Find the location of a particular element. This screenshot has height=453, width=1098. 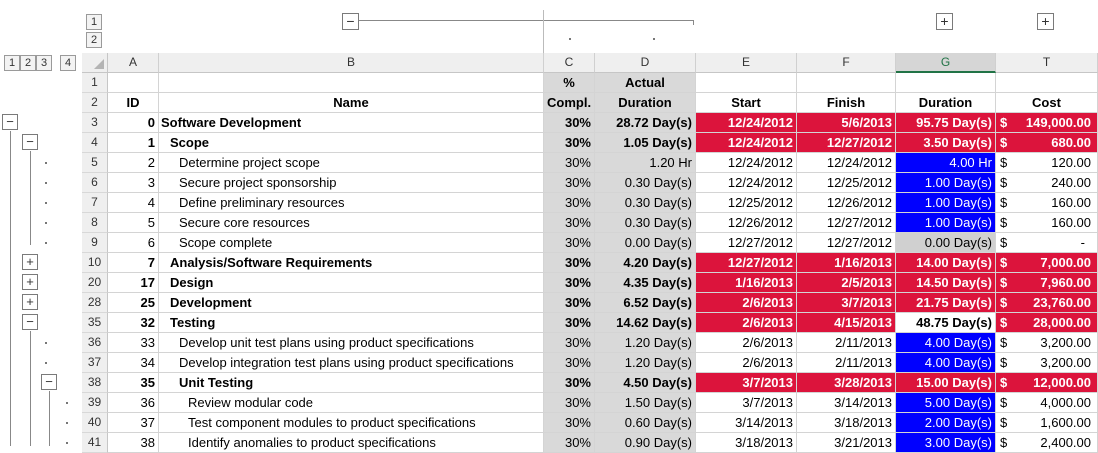

header-actual-duration: Duration is located at coordinates (645, 103).